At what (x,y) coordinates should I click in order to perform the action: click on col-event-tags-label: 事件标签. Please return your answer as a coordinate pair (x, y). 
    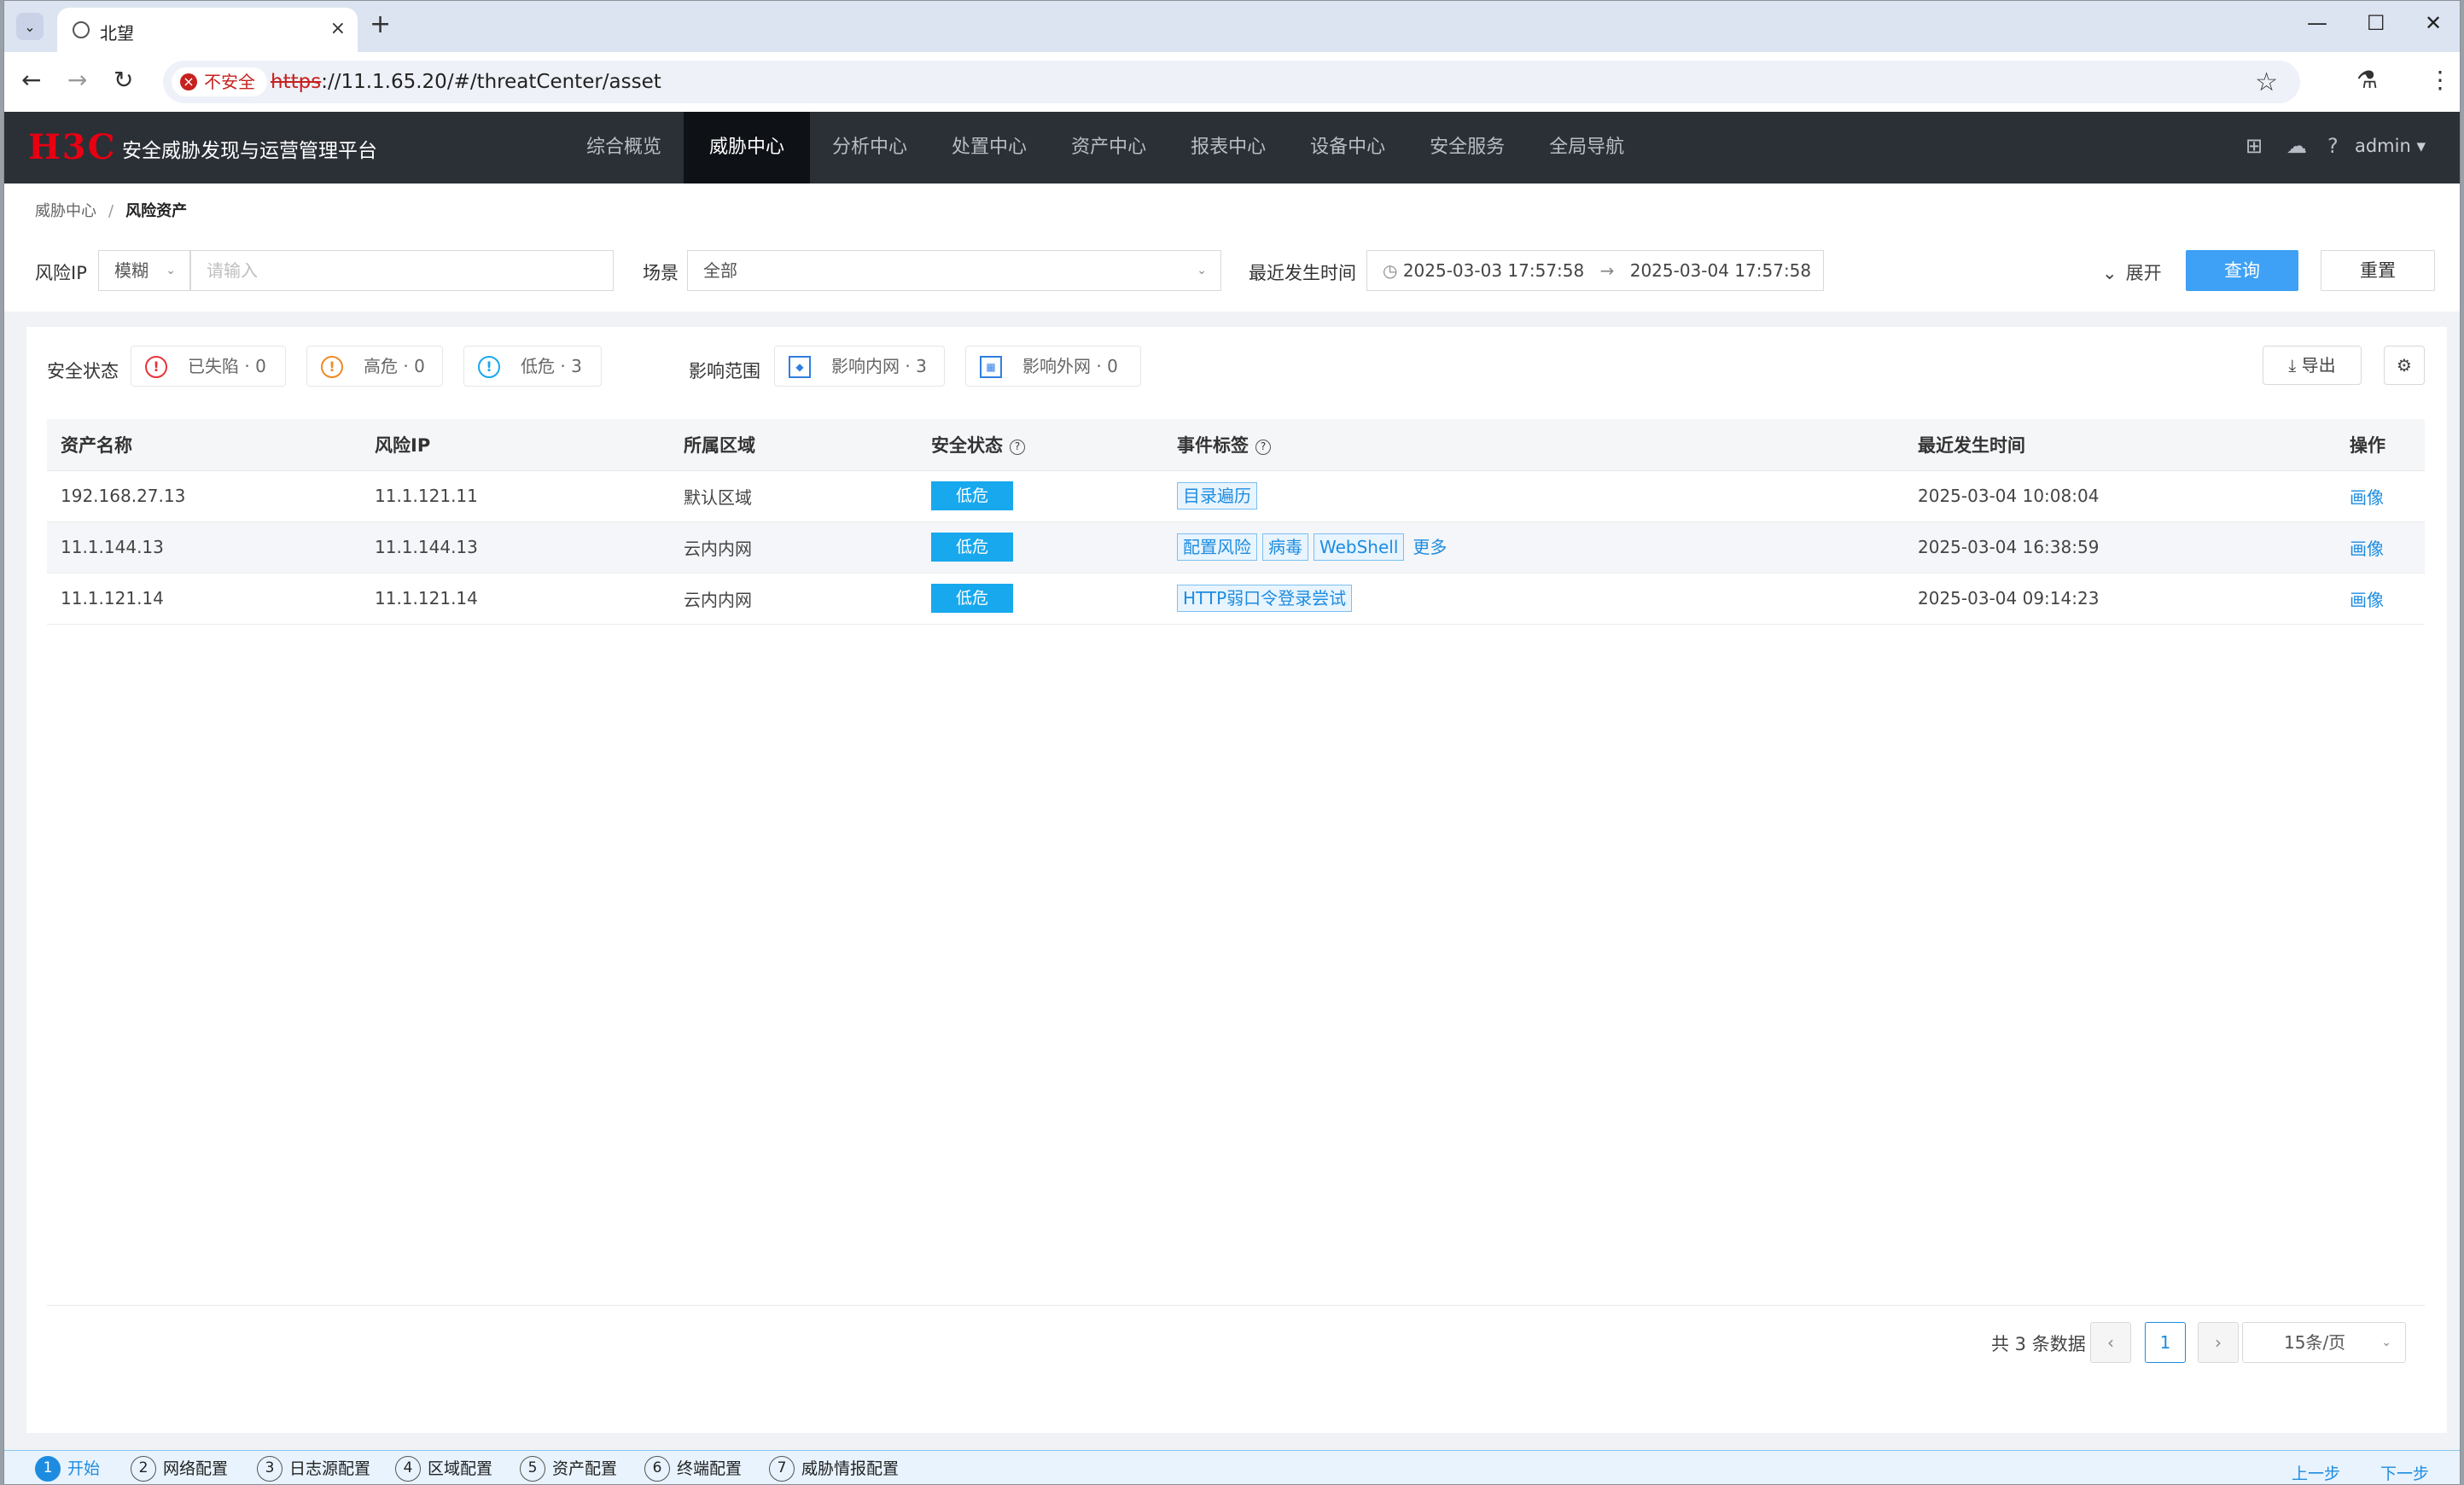
    Looking at the image, I should click on (1213, 445).